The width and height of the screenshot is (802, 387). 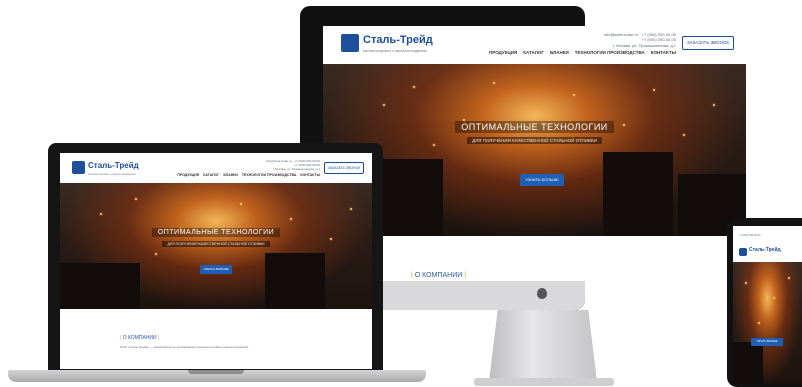 What do you see at coordinates (767, 323) in the screenshot?
I see `hero-banner: УЗНАТЬ БОЛЬШЕ` at bounding box center [767, 323].